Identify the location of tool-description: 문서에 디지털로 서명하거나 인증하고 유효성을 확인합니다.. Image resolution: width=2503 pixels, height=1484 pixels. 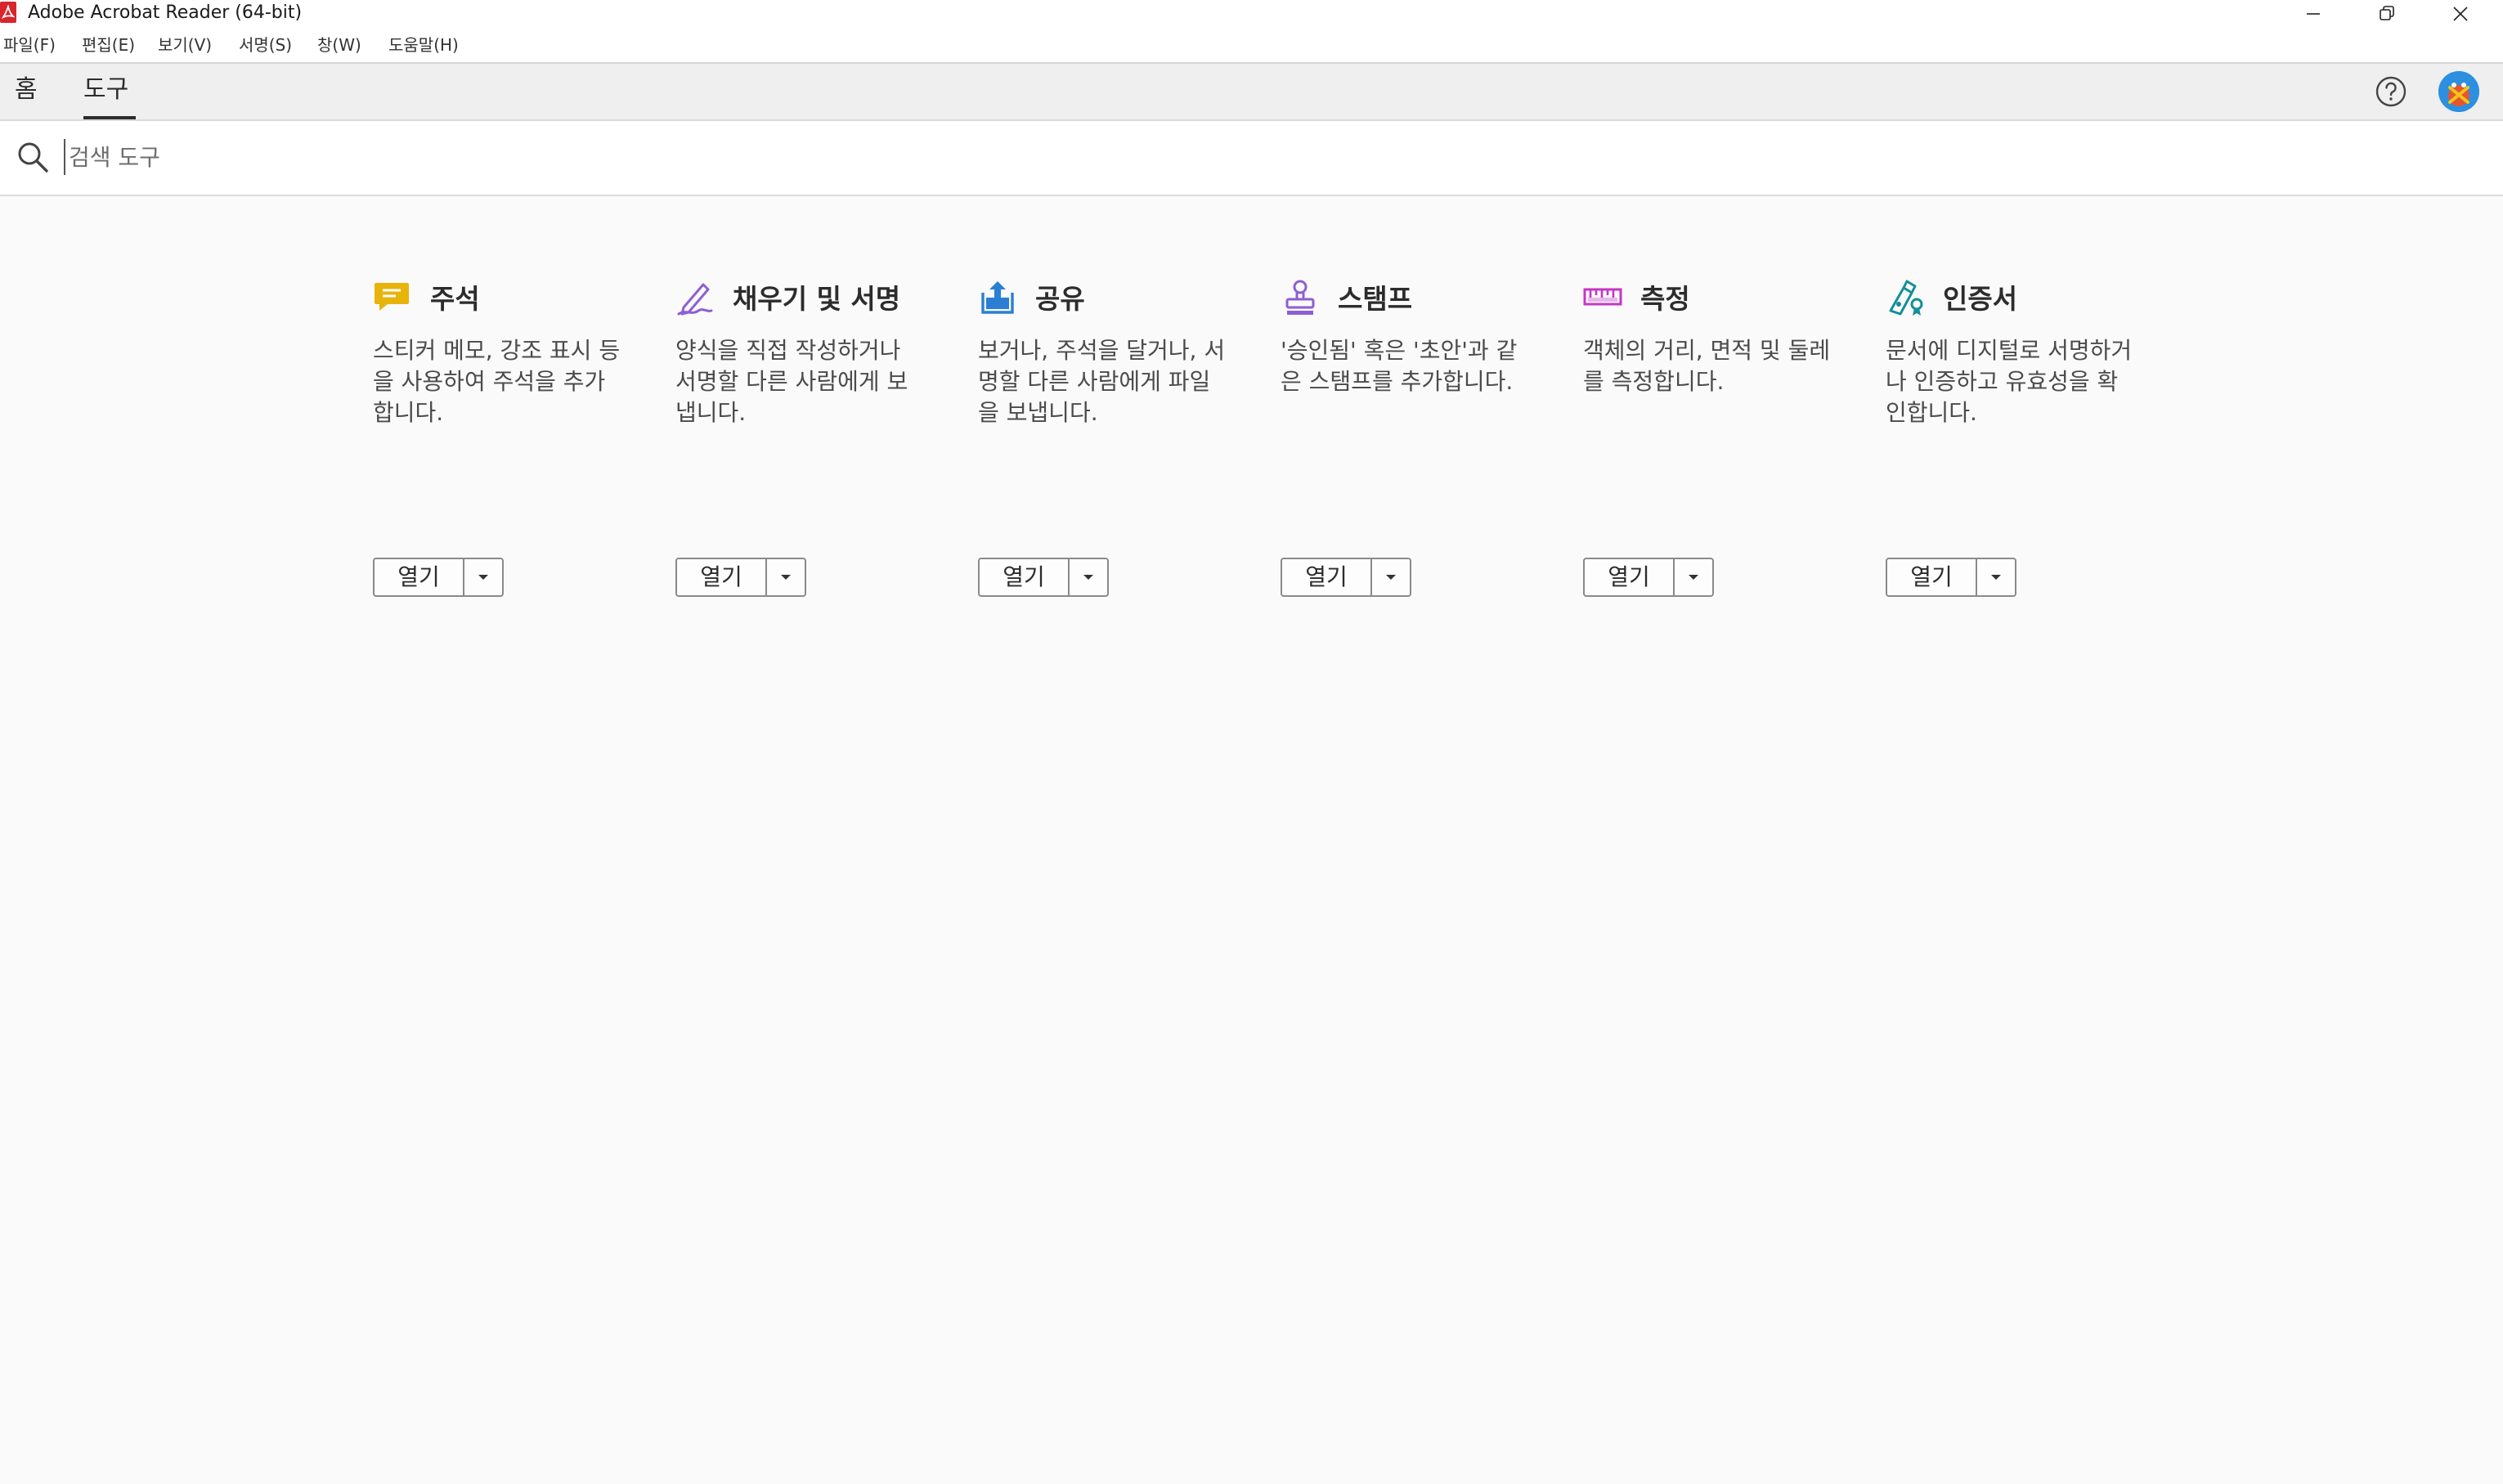
(2009, 381).